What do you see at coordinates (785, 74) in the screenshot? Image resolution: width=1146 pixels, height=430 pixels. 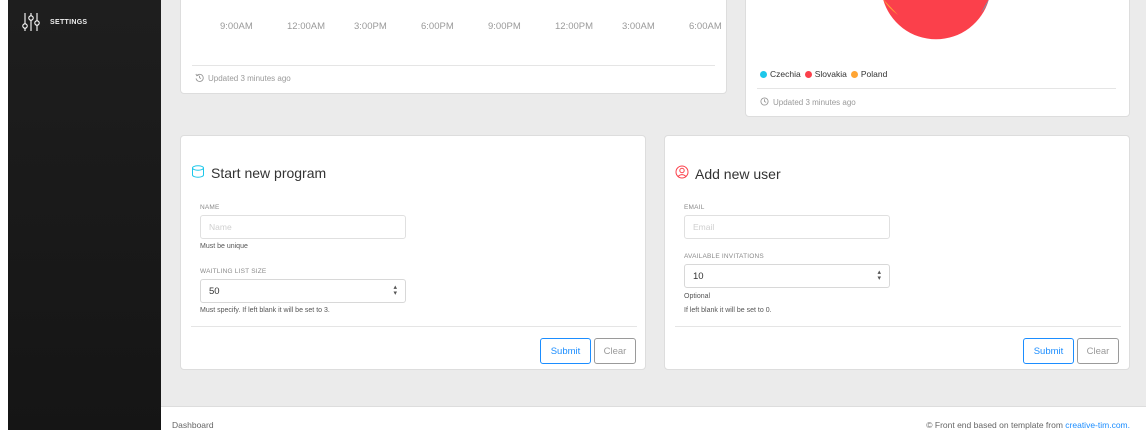 I see `legend-label: Czechia` at bounding box center [785, 74].